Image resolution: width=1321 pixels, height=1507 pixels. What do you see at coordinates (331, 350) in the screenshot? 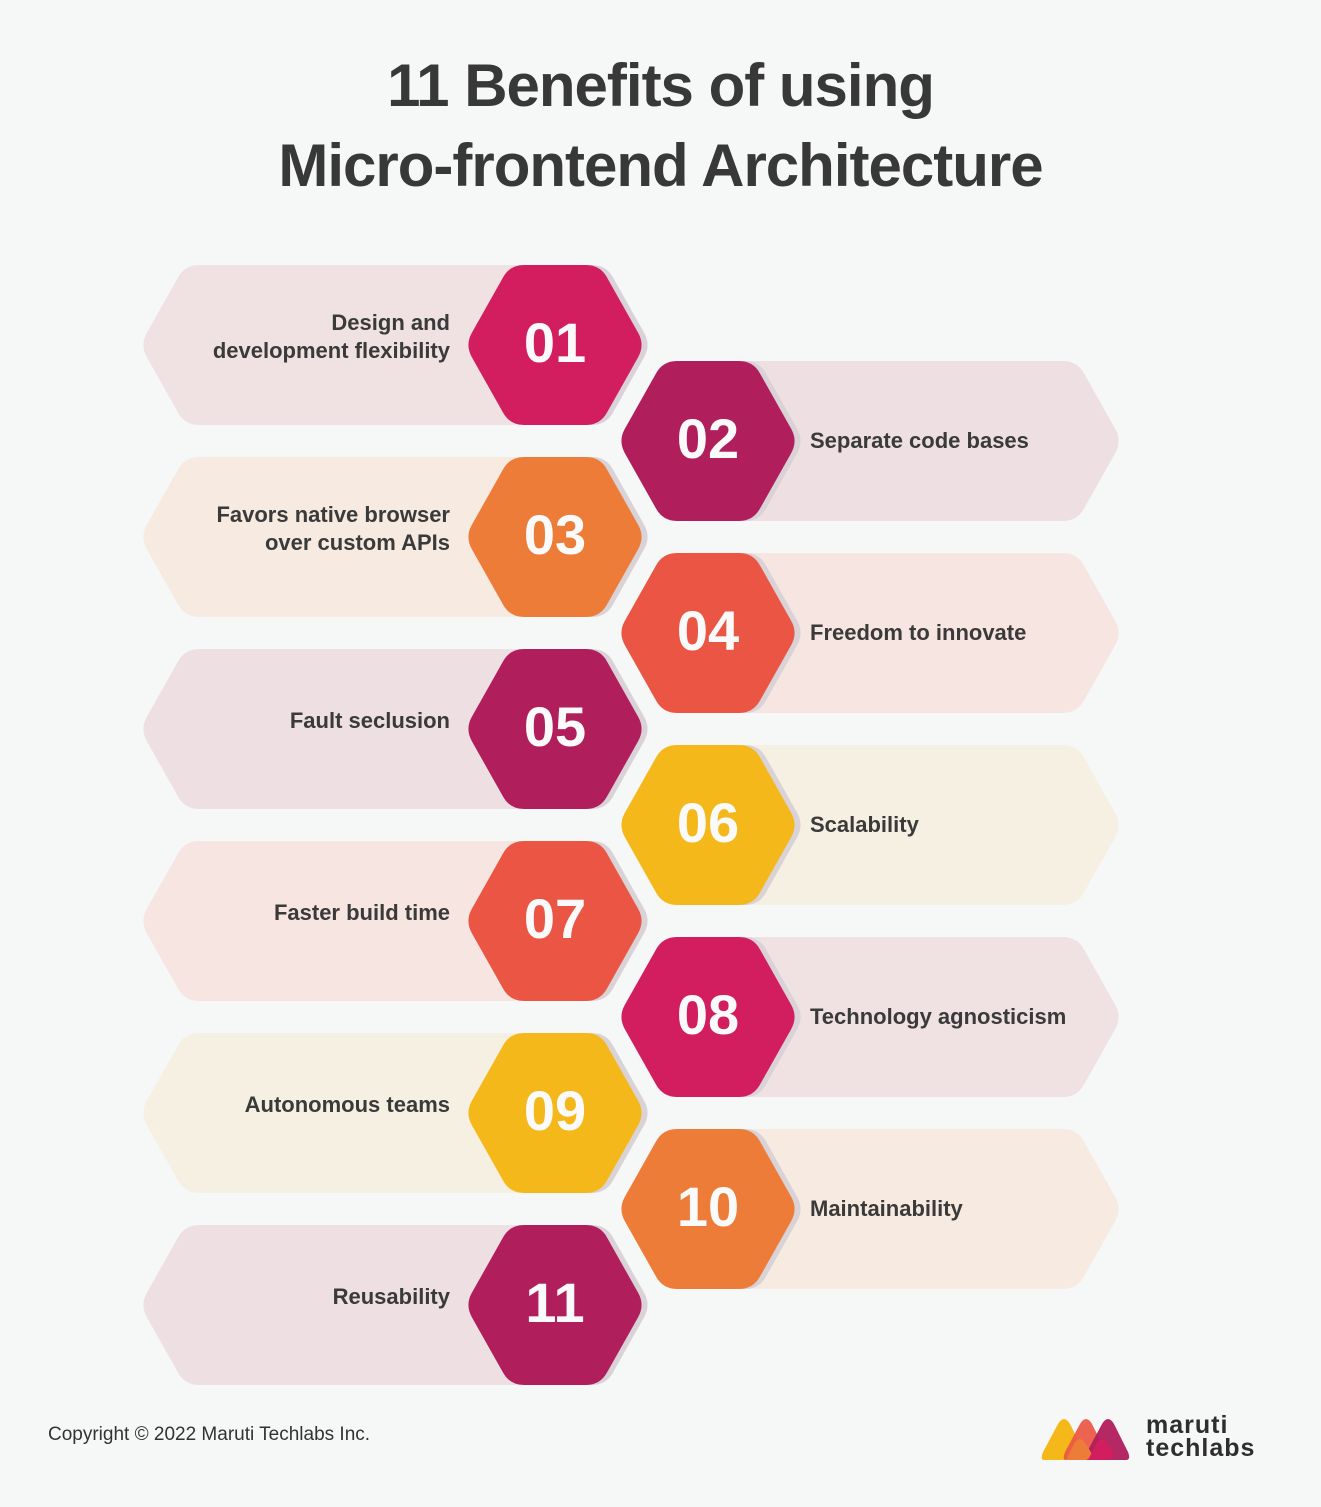
I see `benefit-label-line: development flexibility` at bounding box center [331, 350].